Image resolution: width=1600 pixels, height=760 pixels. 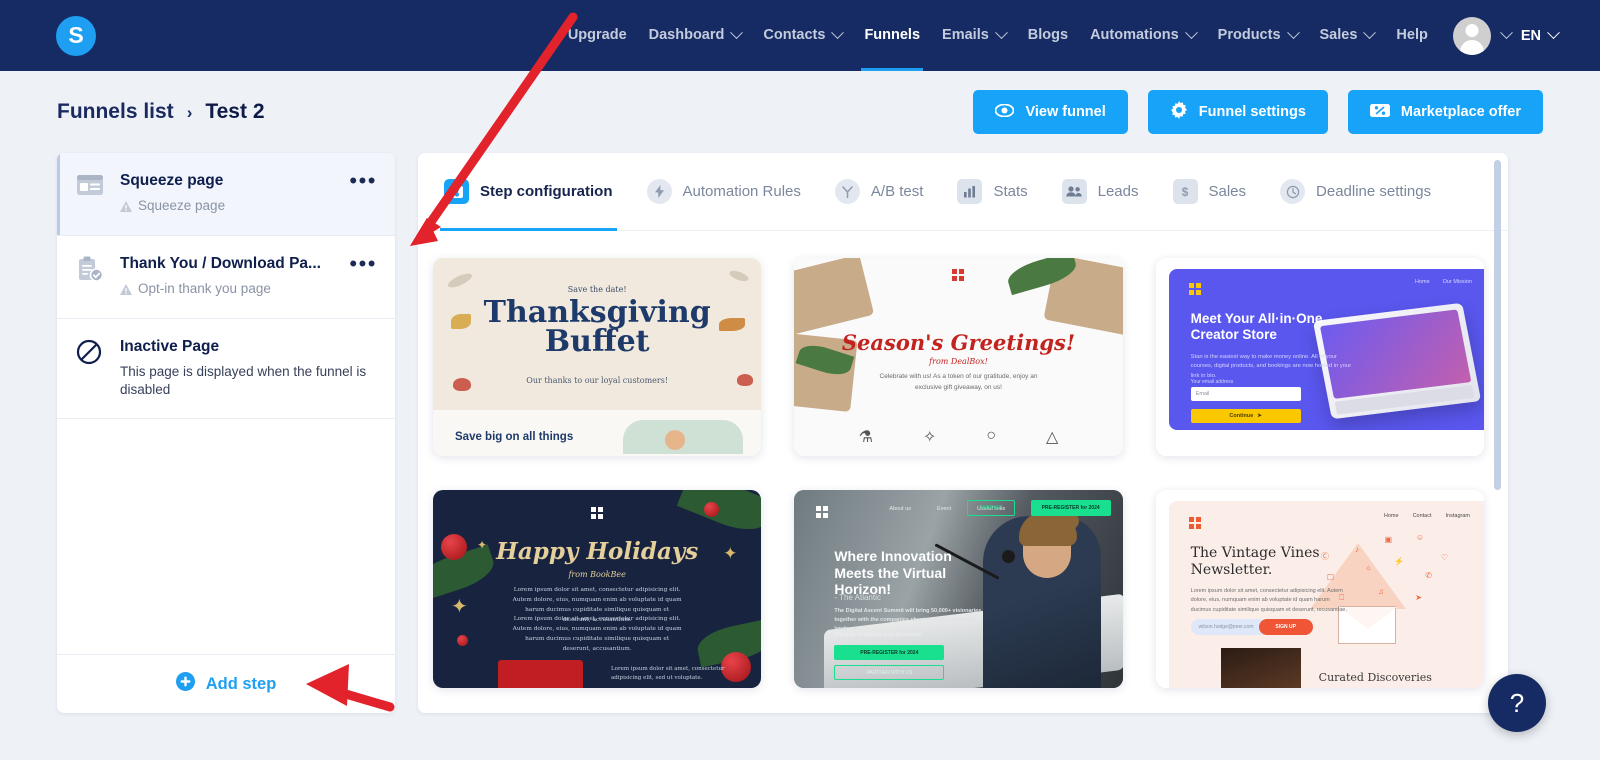 I want to click on breadcrumb-funnels-list: Funnels list, so click(x=115, y=112).